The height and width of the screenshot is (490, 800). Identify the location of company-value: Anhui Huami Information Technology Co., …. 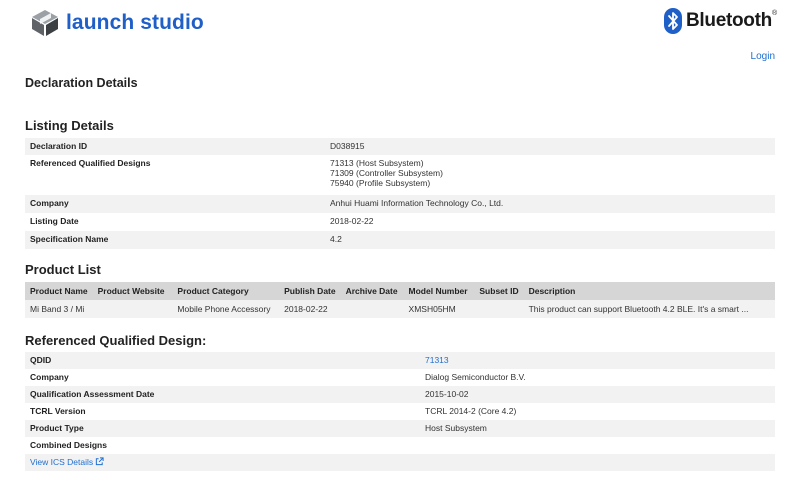
(417, 203).